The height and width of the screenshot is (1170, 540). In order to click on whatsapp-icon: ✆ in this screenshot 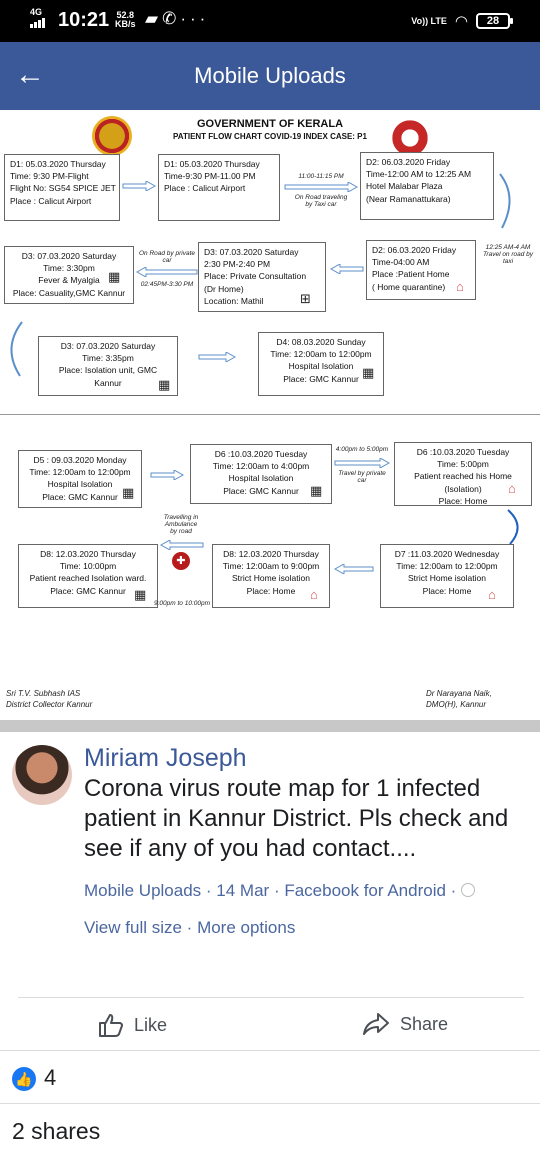, I will do `click(171, 18)`.